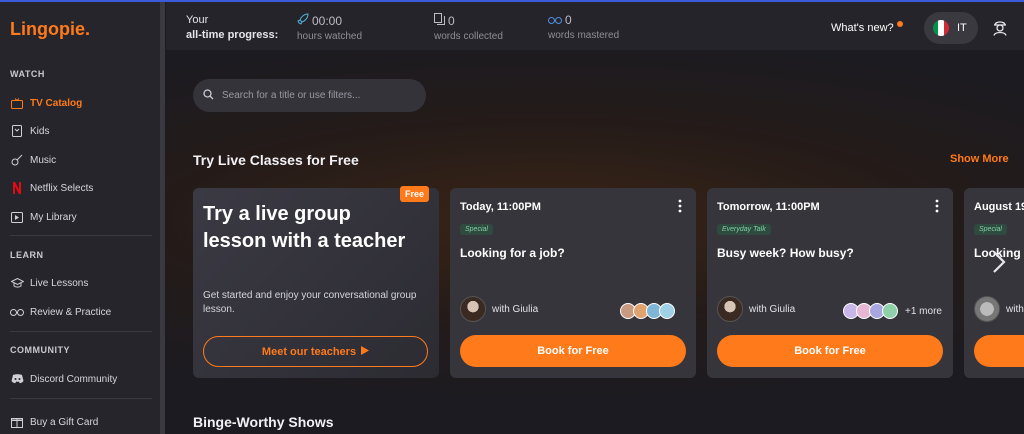 This screenshot has width=1024, height=434. Describe the element at coordinates (583, 27) in the screenshot. I see `stat-words-mastered: 0 words mastered` at that location.